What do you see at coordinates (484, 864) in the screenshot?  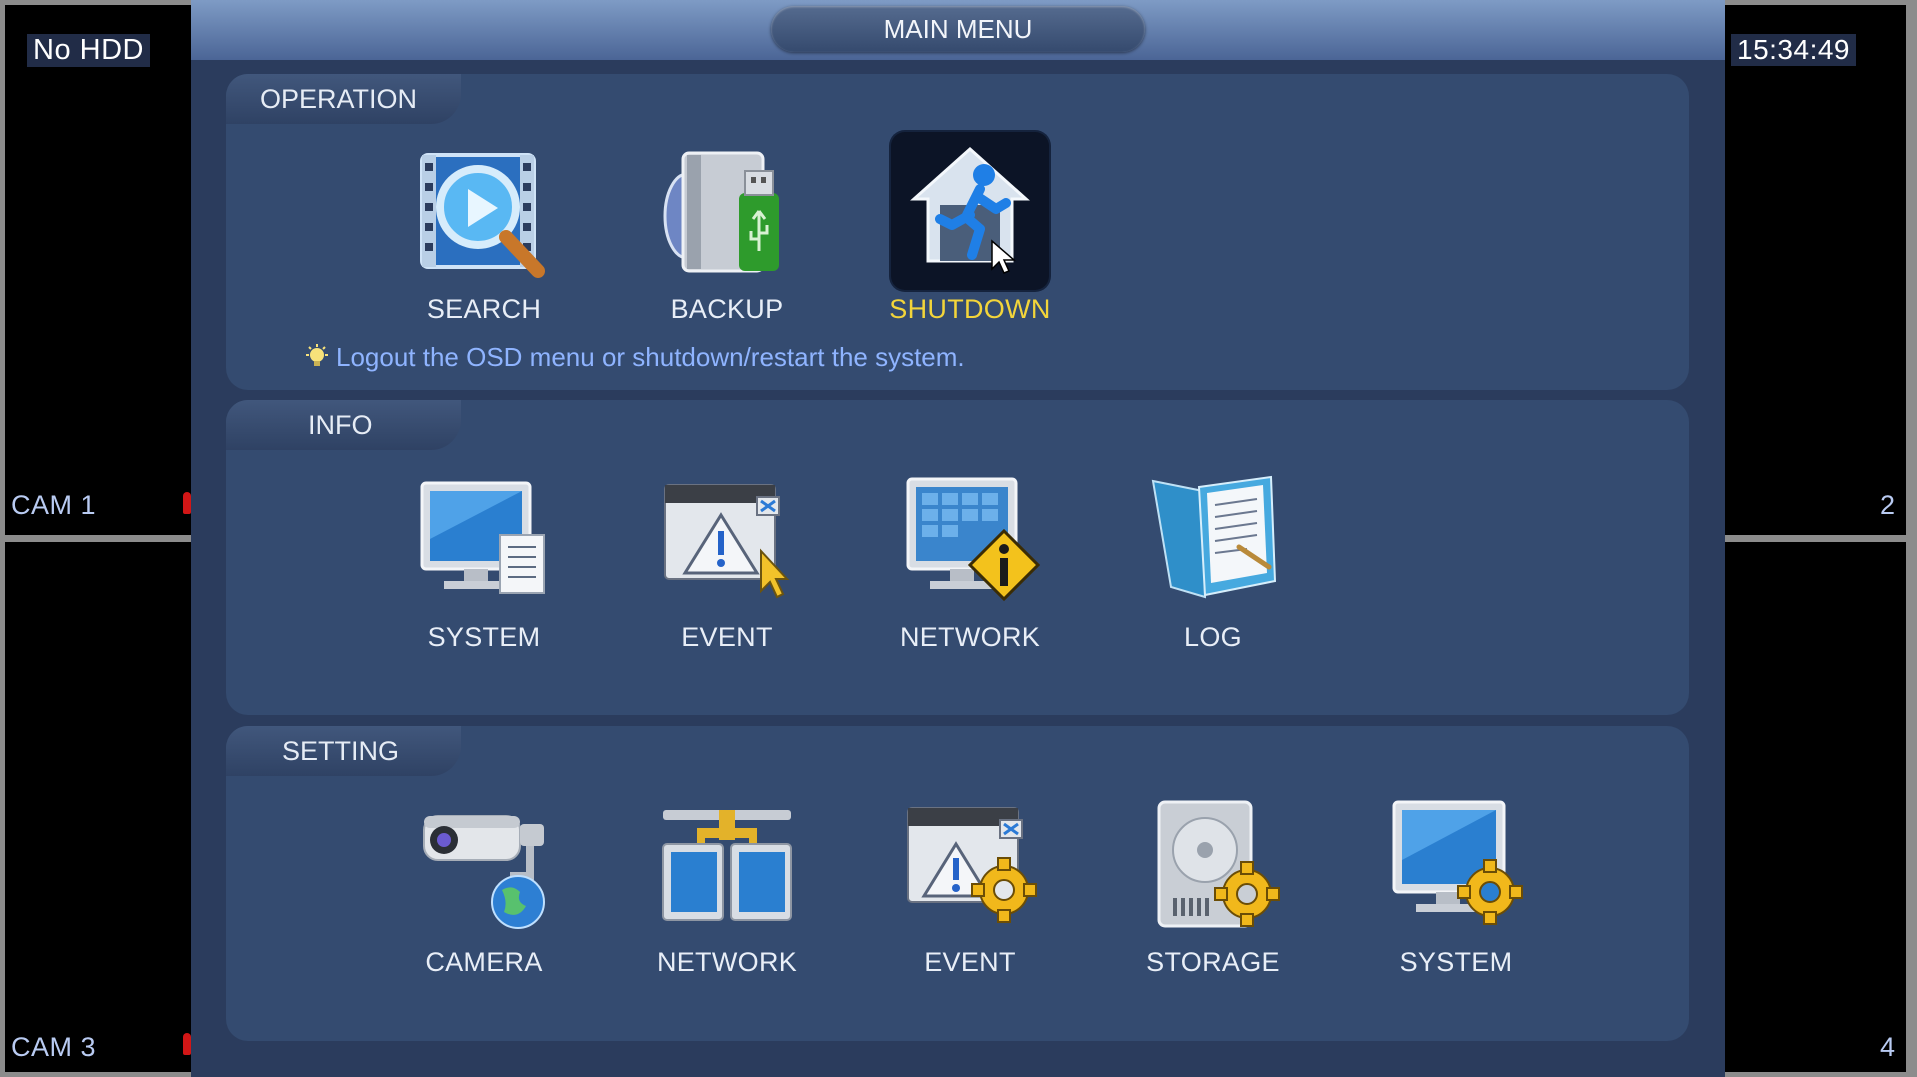 I see `camera-icon` at bounding box center [484, 864].